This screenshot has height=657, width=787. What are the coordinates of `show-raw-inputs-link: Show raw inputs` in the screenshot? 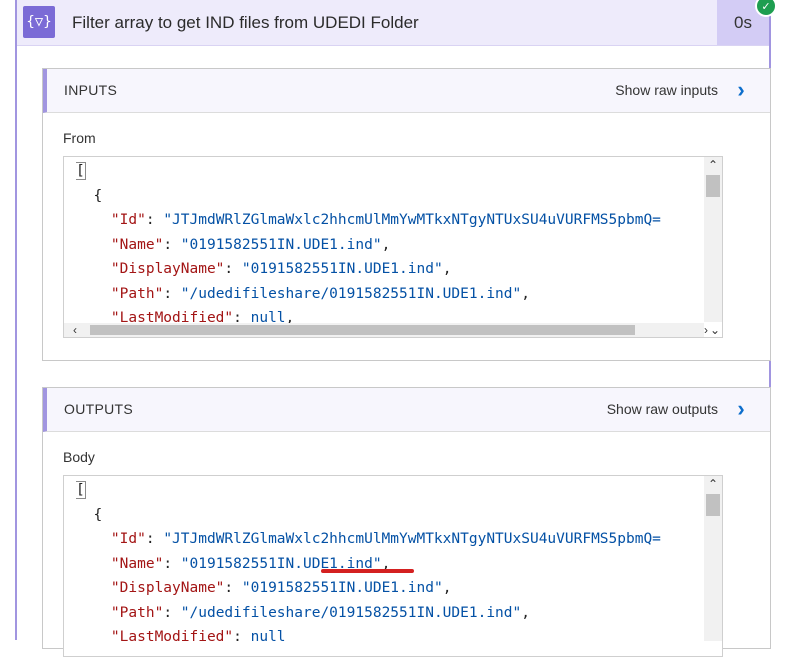 It's located at (666, 90).